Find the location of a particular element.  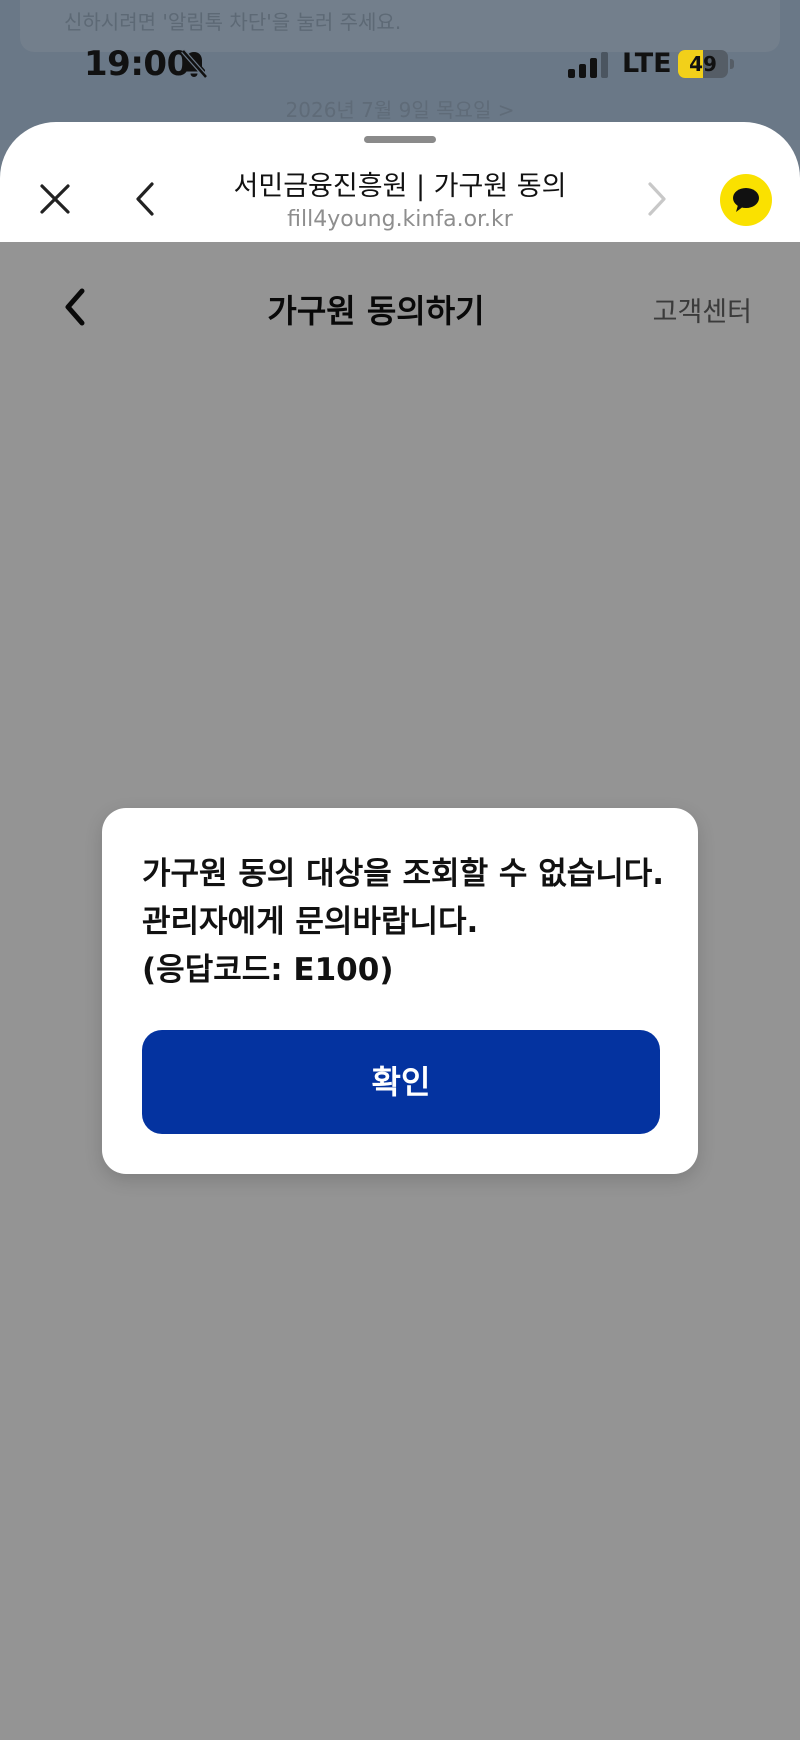

browser-url: fill4young.kinfa.or.kr is located at coordinates (400, 219).